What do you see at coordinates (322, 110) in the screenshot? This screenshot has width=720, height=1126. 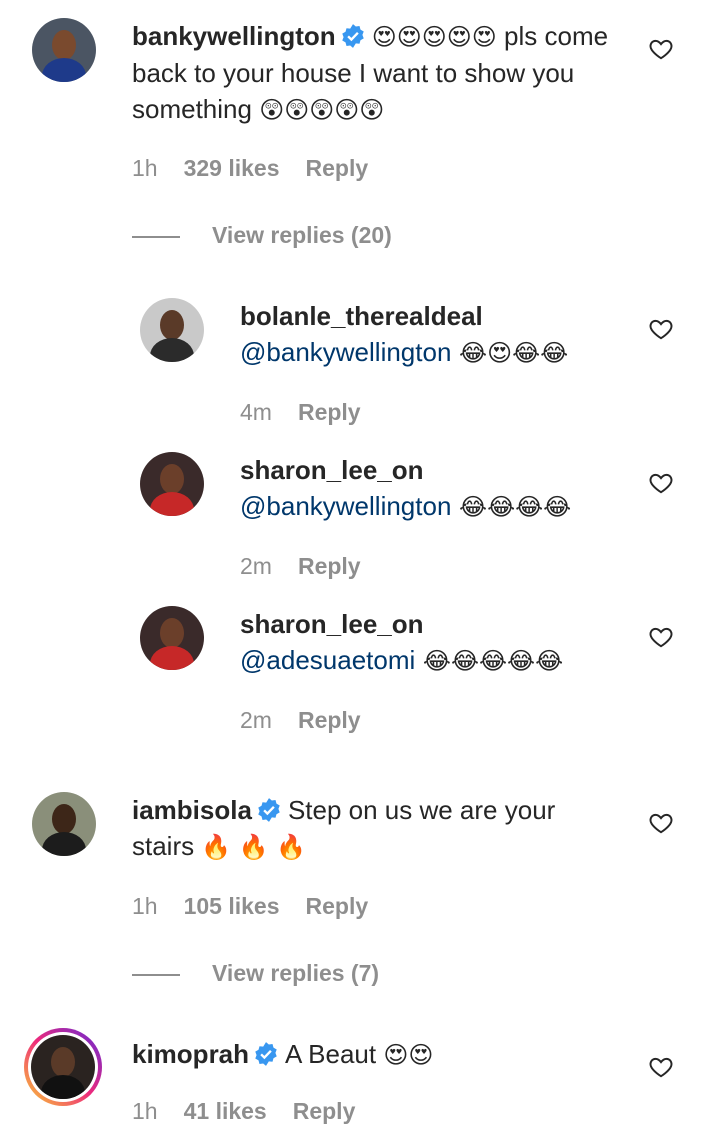 I see `comment-emoji: 😲😲😲😲😲` at bounding box center [322, 110].